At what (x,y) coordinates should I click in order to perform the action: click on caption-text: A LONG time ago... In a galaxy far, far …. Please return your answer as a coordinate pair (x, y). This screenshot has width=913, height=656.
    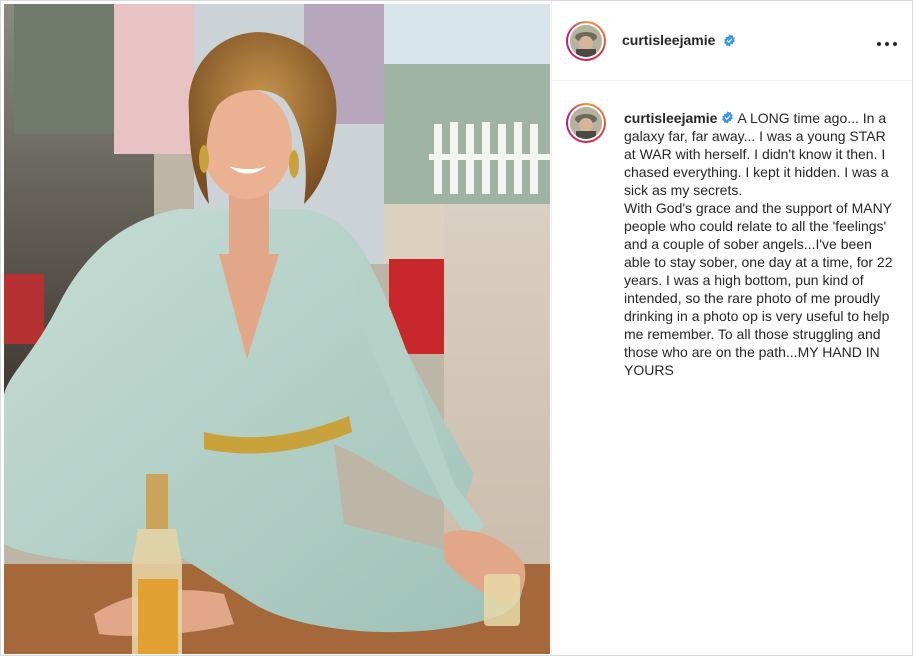
    Looking at the image, I should click on (758, 244).